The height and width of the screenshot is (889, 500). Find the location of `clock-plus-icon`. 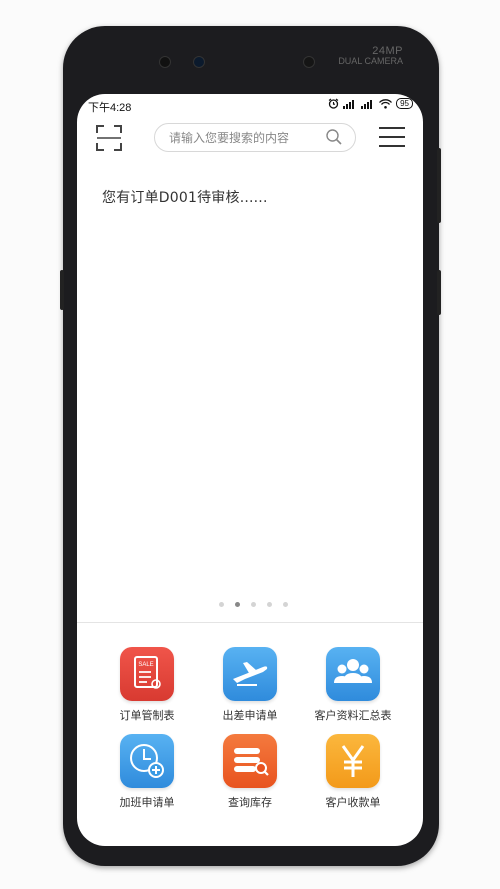

clock-plus-icon is located at coordinates (147, 761).